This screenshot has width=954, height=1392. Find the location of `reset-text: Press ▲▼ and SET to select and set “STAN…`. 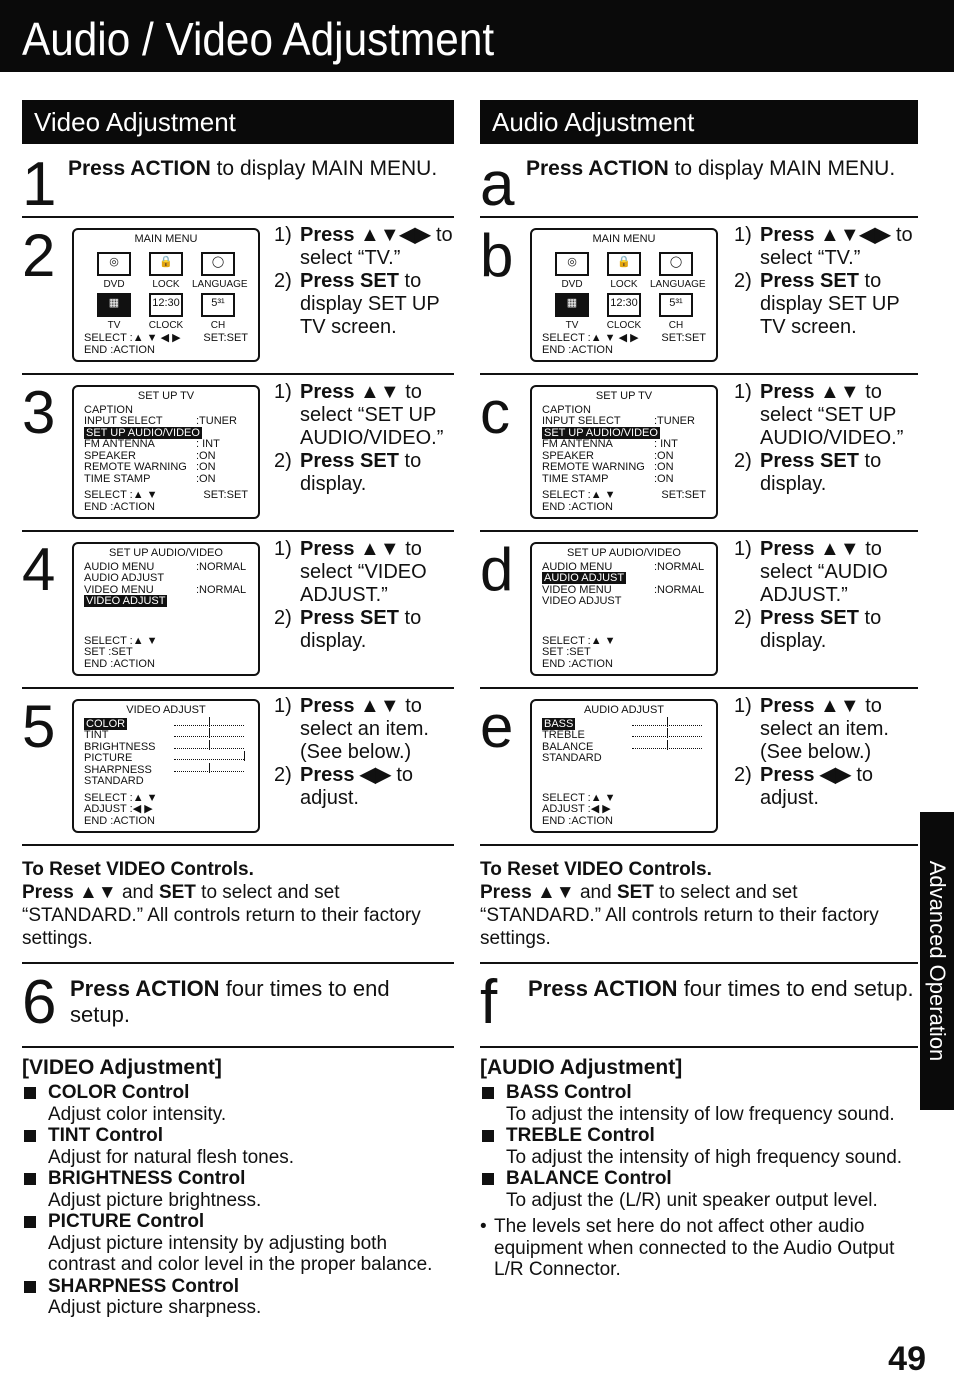

reset-text: Press ▲▼ and SET to select and set “STAN… is located at coordinates (238, 915).